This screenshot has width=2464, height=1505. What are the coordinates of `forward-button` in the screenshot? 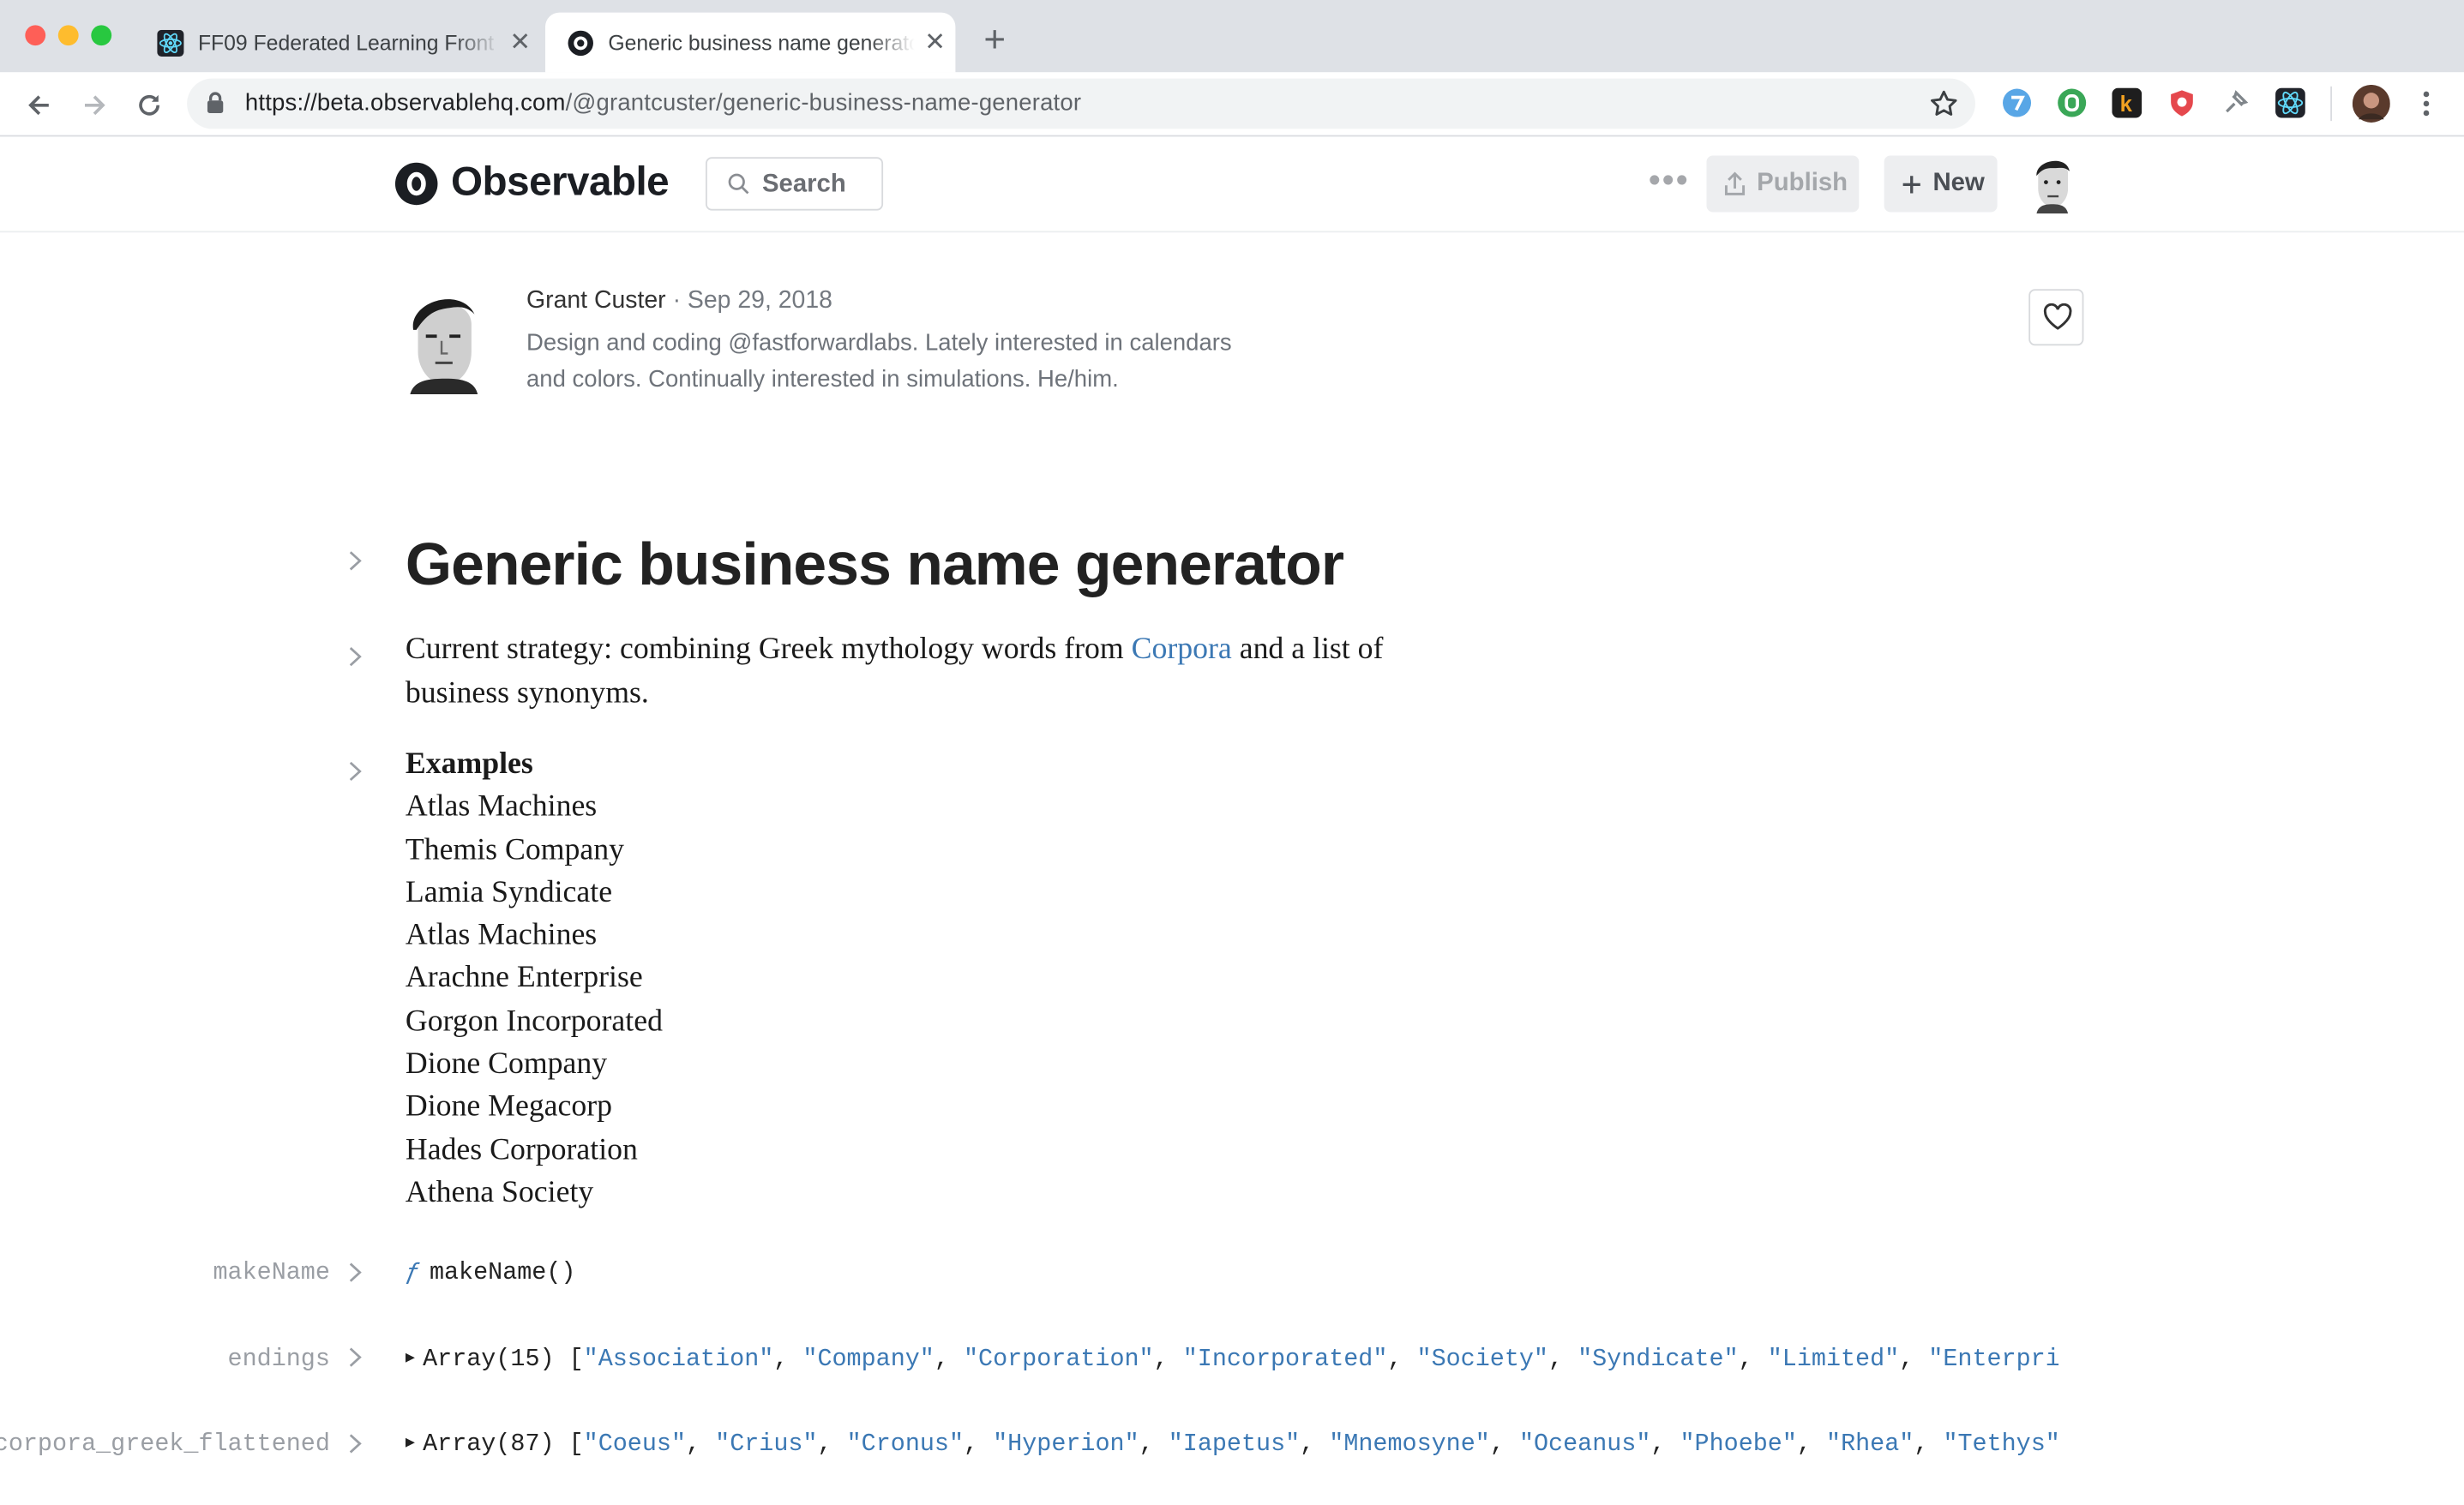 It's located at (94, 105).